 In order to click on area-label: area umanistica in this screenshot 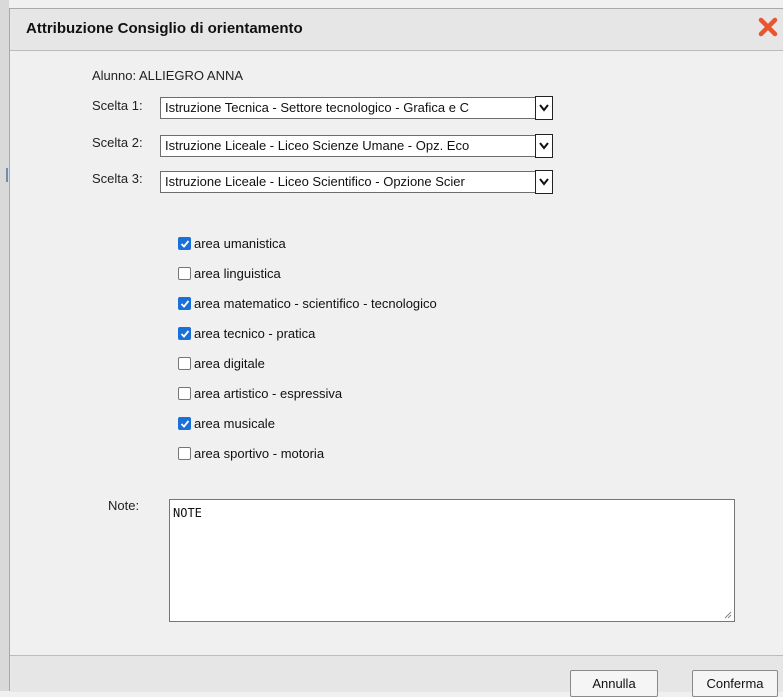, I will do `click(240, 243)`.